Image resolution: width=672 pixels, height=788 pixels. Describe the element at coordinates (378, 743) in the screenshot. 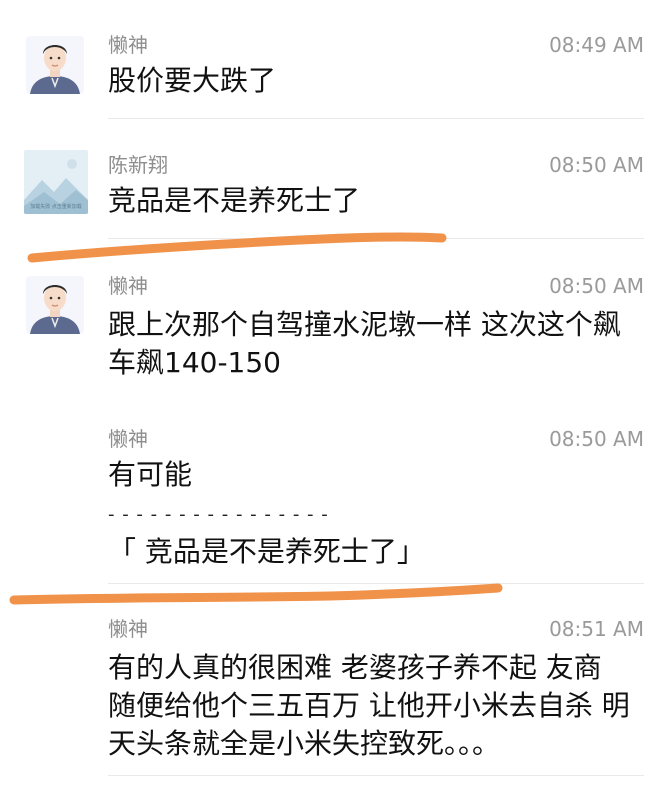

I see `message-text-line: 天头条就全是小米失控致死。。。` at that location.